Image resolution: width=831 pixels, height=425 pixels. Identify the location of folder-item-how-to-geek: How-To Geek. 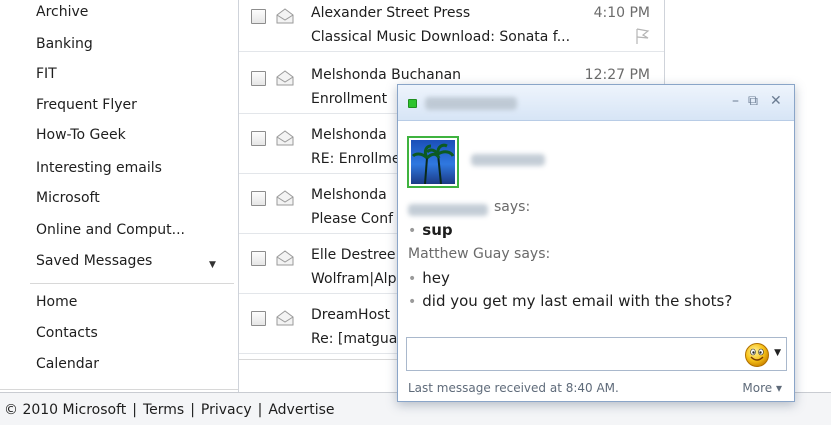
(81, 135).